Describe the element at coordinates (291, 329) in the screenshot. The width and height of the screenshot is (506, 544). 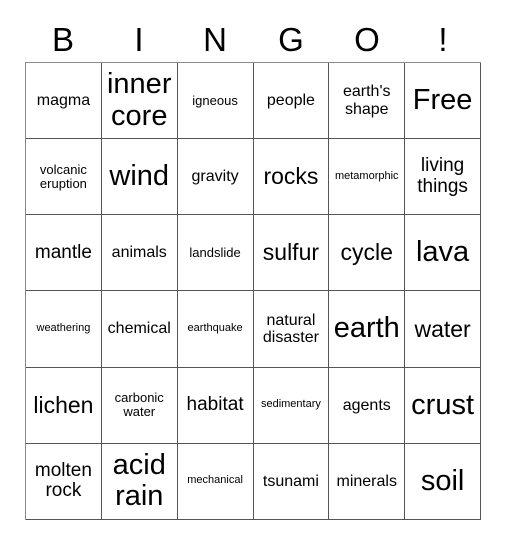
I see `bingo-cell: natural disaster` at that location.